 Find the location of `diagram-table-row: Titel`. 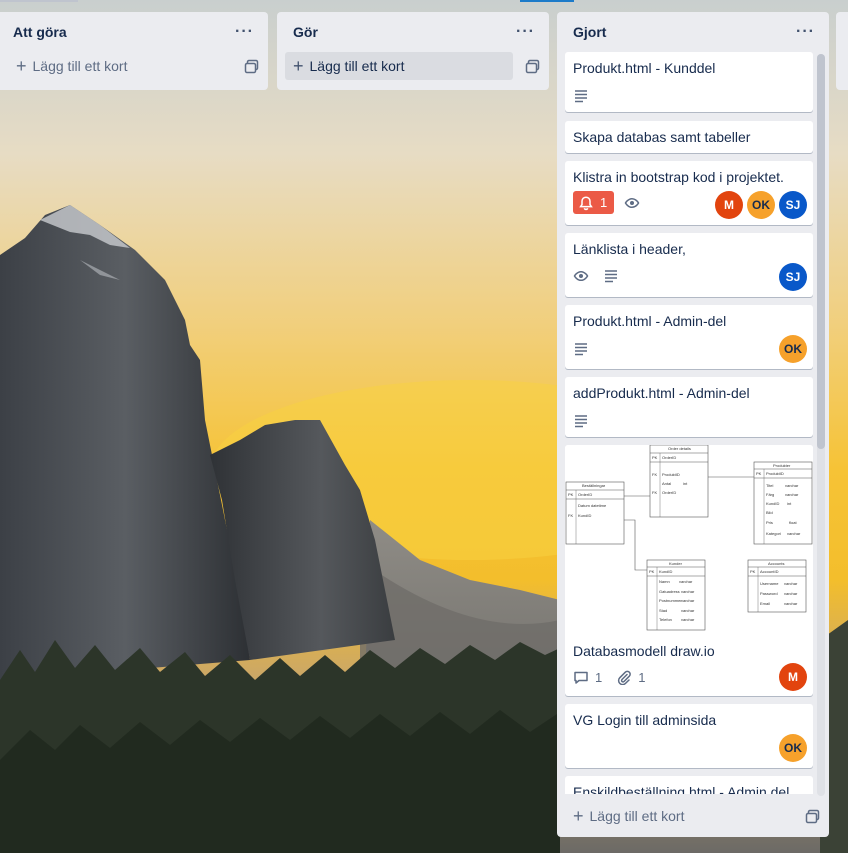

diagram-table-row: Titel is located at coordinates (770, 485).